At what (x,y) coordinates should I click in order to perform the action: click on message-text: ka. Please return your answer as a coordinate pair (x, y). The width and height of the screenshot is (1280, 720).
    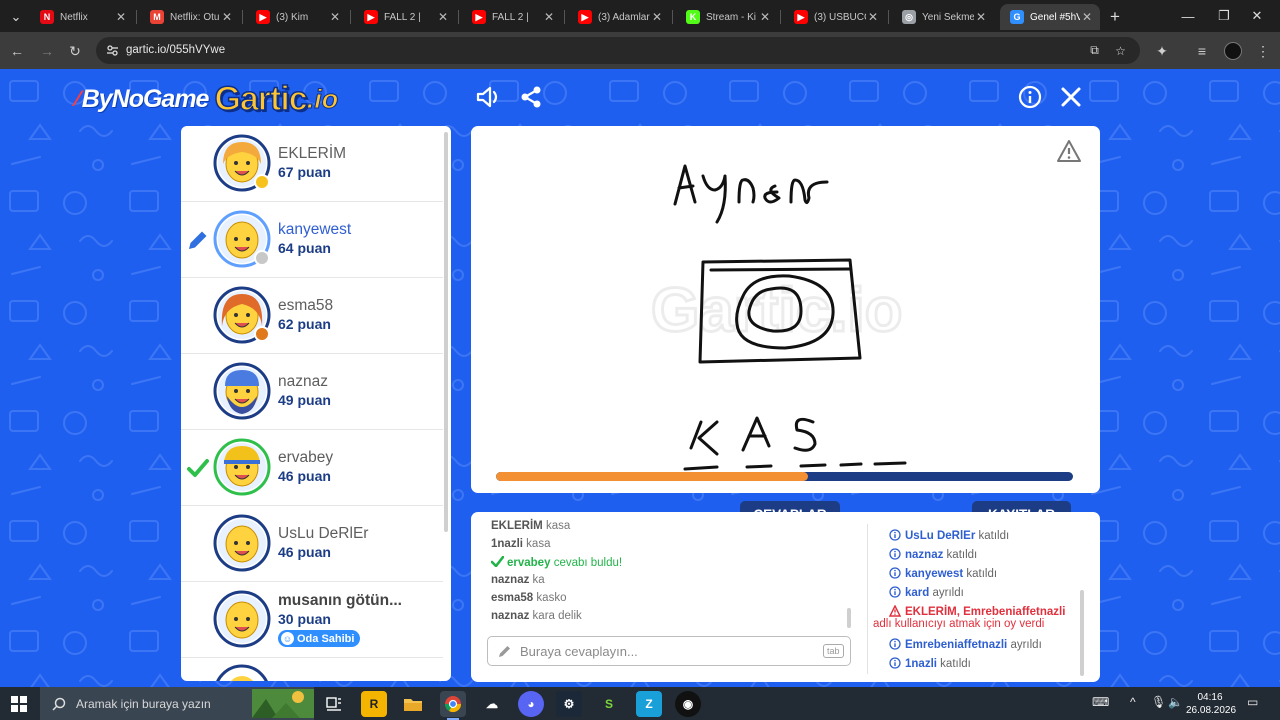
    Looking at the image, I should click on (538, 580).